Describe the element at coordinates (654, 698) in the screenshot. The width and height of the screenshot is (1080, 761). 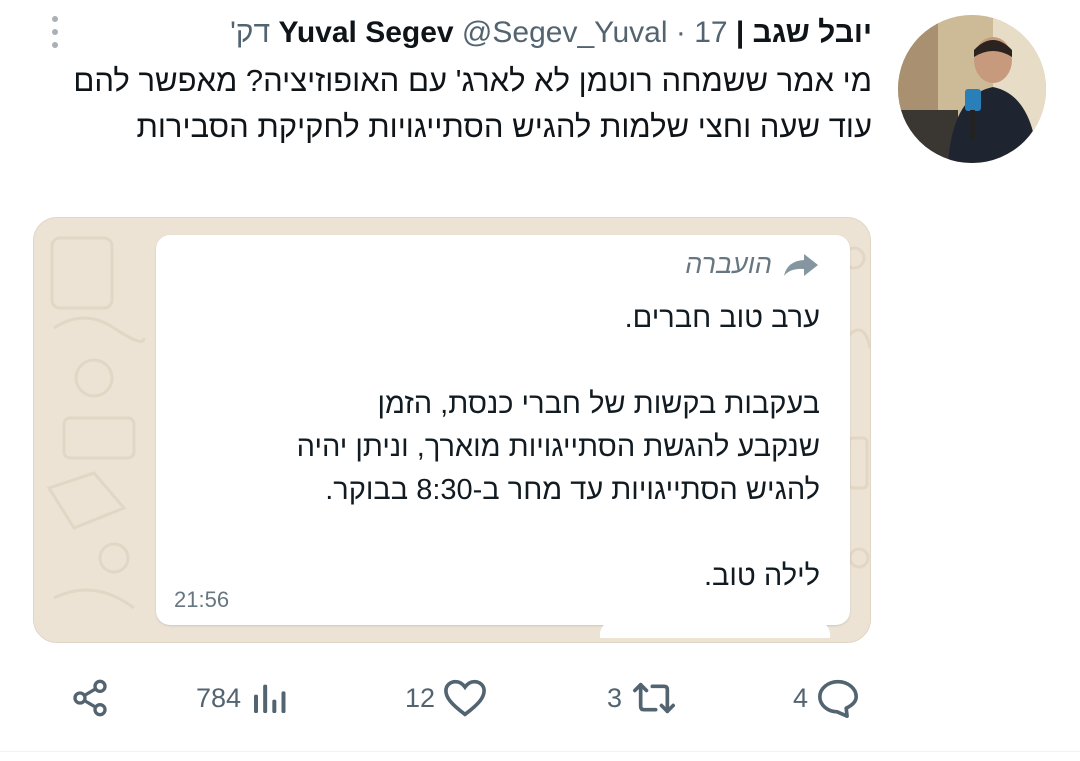
I see `retweet-icon` at that location.